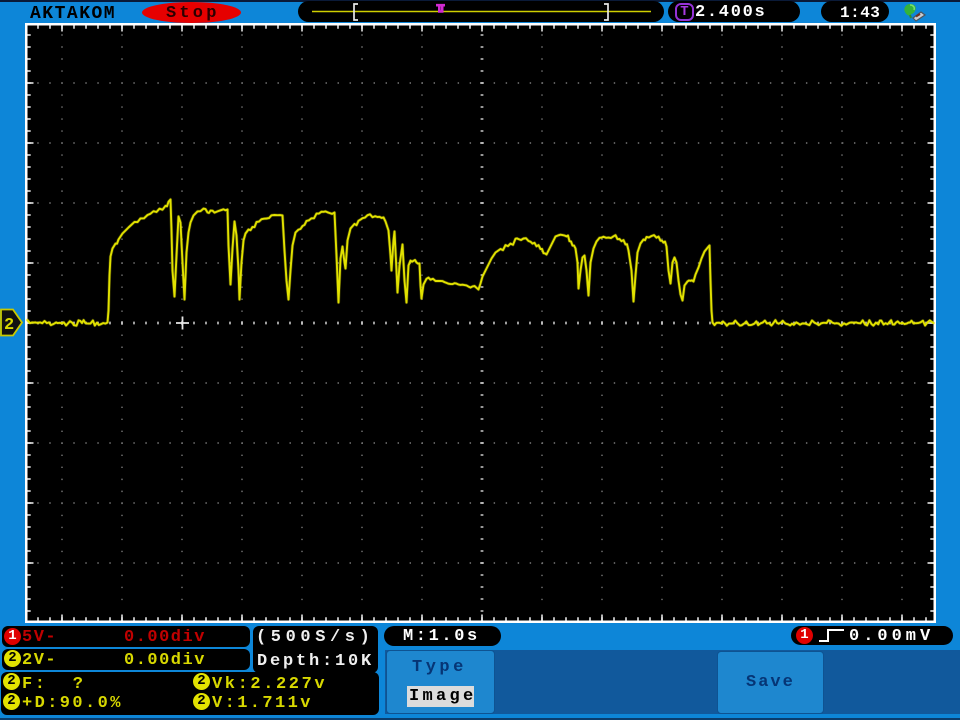 This screenshot has height=720, width=960. What do you see at coordinates (9, 325) in the screenshot?
I see `svg-text: 2` at bounding box center [9, 325].